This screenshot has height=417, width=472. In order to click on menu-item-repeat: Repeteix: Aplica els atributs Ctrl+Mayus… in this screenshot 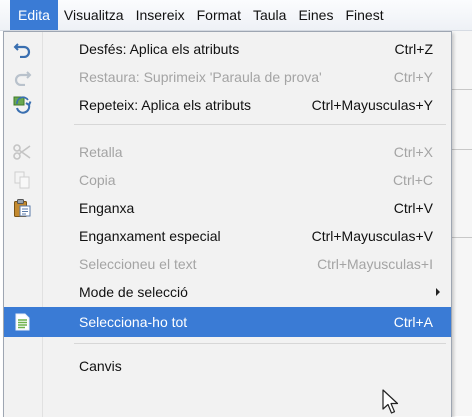, I will do `click(227, 105)`.